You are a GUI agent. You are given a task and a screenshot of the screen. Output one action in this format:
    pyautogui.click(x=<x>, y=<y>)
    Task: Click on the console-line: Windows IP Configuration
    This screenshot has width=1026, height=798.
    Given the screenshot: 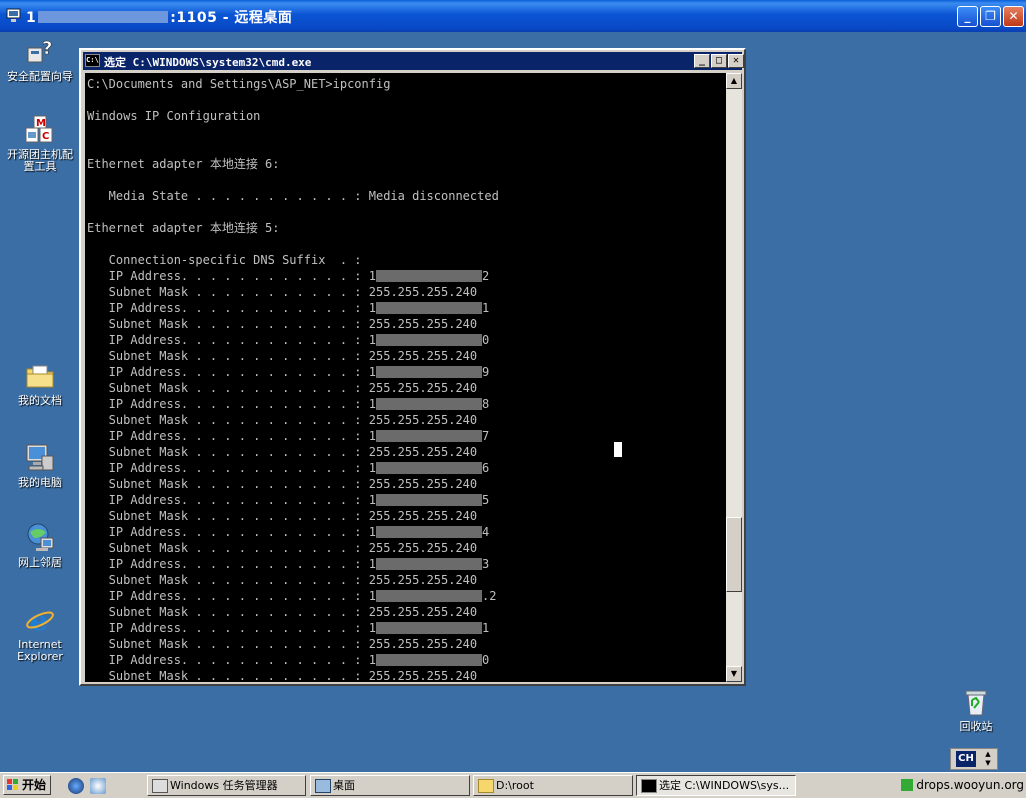 What is the action you would take?
    pyautogui.click(x=174, y=116)
    